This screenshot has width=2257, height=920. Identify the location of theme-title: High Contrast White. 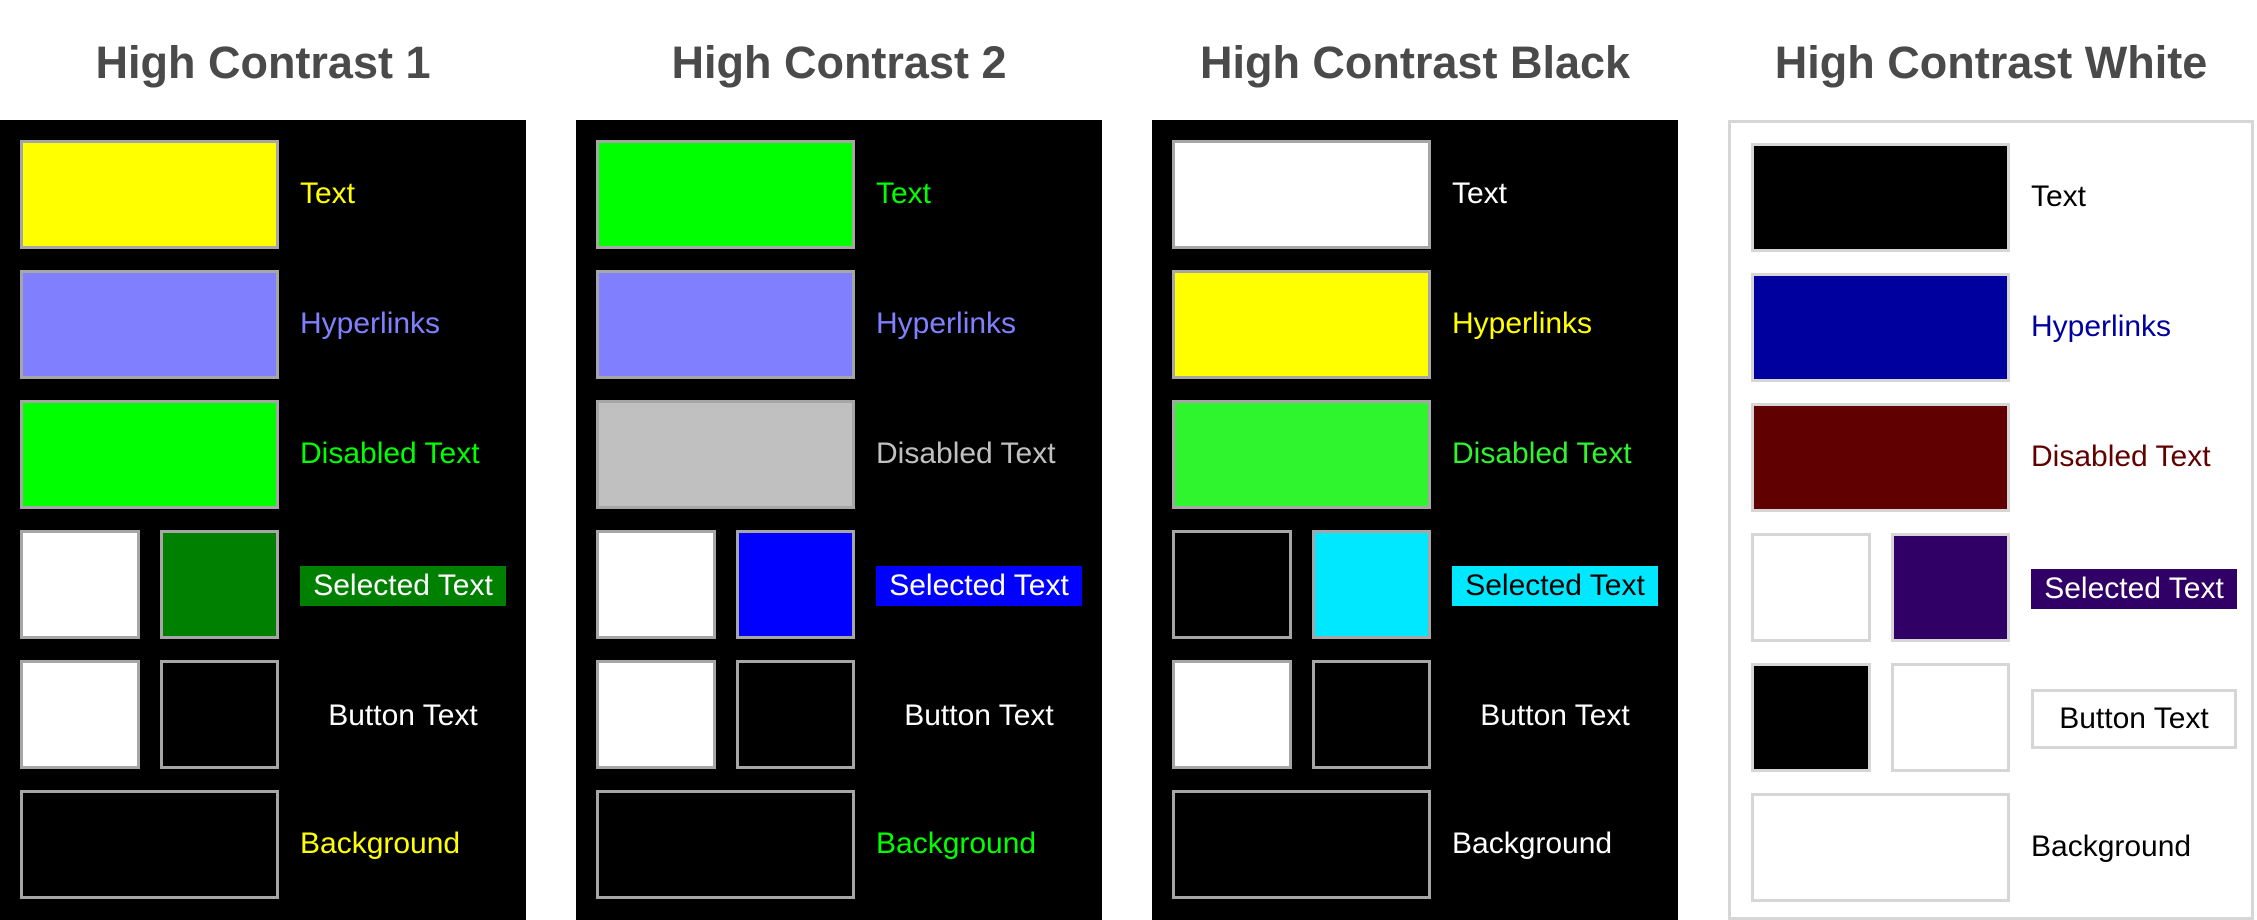
(1991, 62).